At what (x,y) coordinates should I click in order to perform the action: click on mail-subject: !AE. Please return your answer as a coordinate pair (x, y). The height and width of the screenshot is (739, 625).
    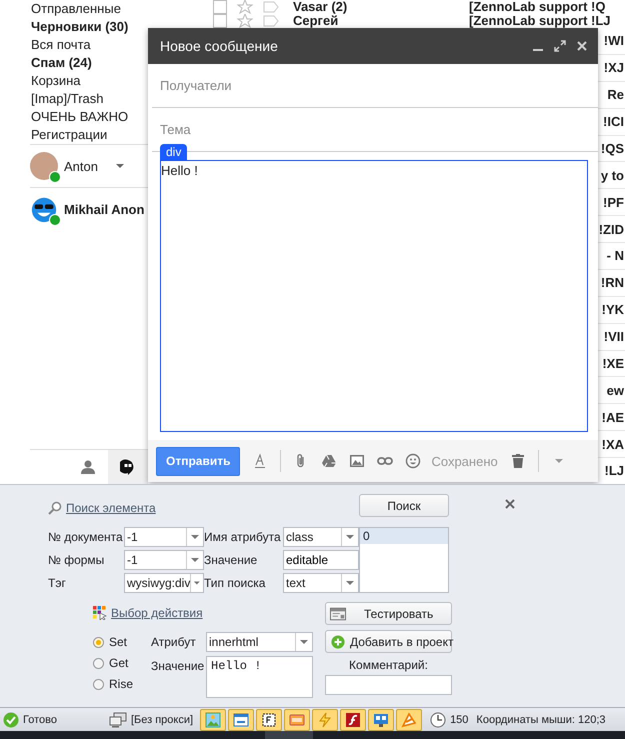
    Looking at the image, I should click on (613, 417).